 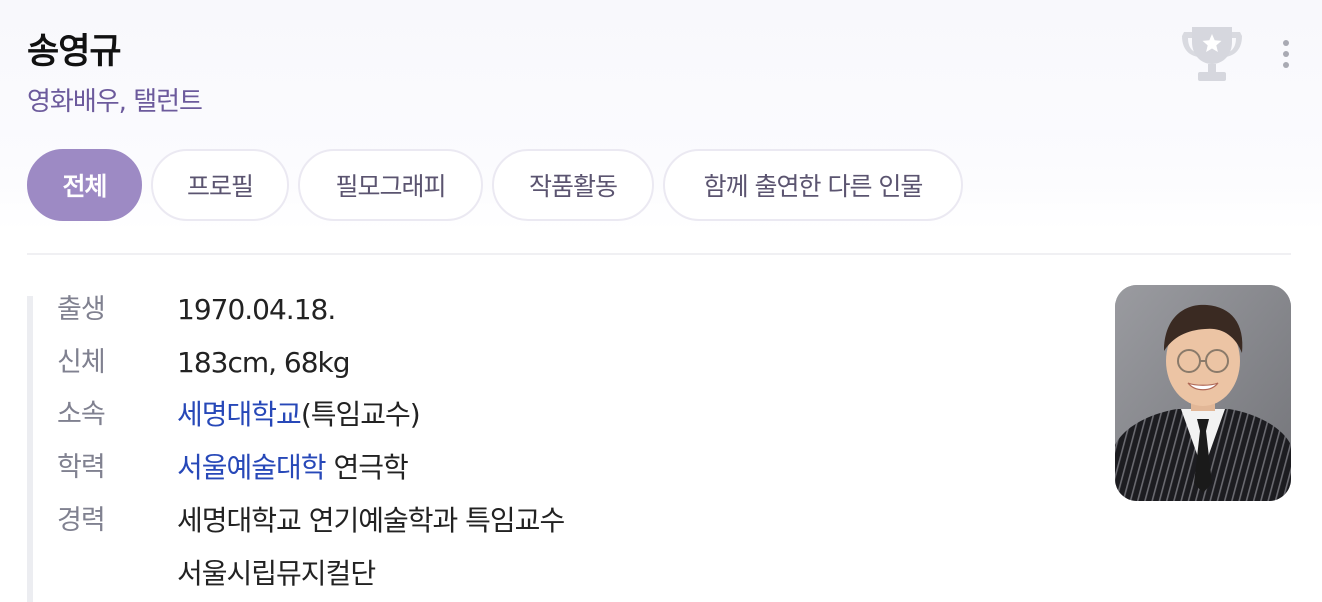 What do you see at coordinates (1203, 393) in the screenshot?
I see `profile-photo` at bounding box center [1203, 393].